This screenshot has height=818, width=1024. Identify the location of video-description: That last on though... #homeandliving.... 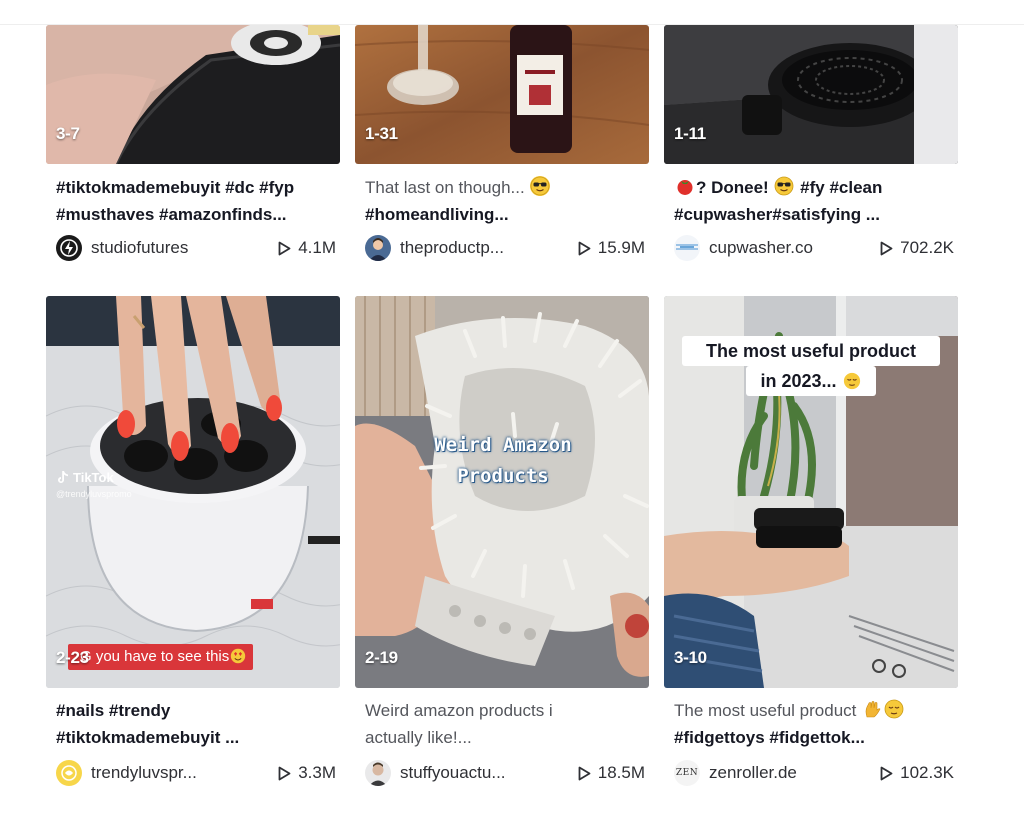
(505, 201).